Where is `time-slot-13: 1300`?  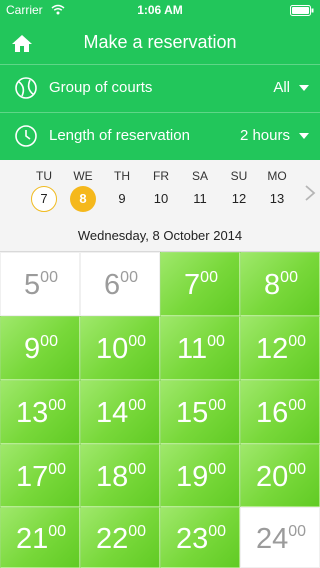 time-slot-13: 1300 is located at coordinates (40, 412).